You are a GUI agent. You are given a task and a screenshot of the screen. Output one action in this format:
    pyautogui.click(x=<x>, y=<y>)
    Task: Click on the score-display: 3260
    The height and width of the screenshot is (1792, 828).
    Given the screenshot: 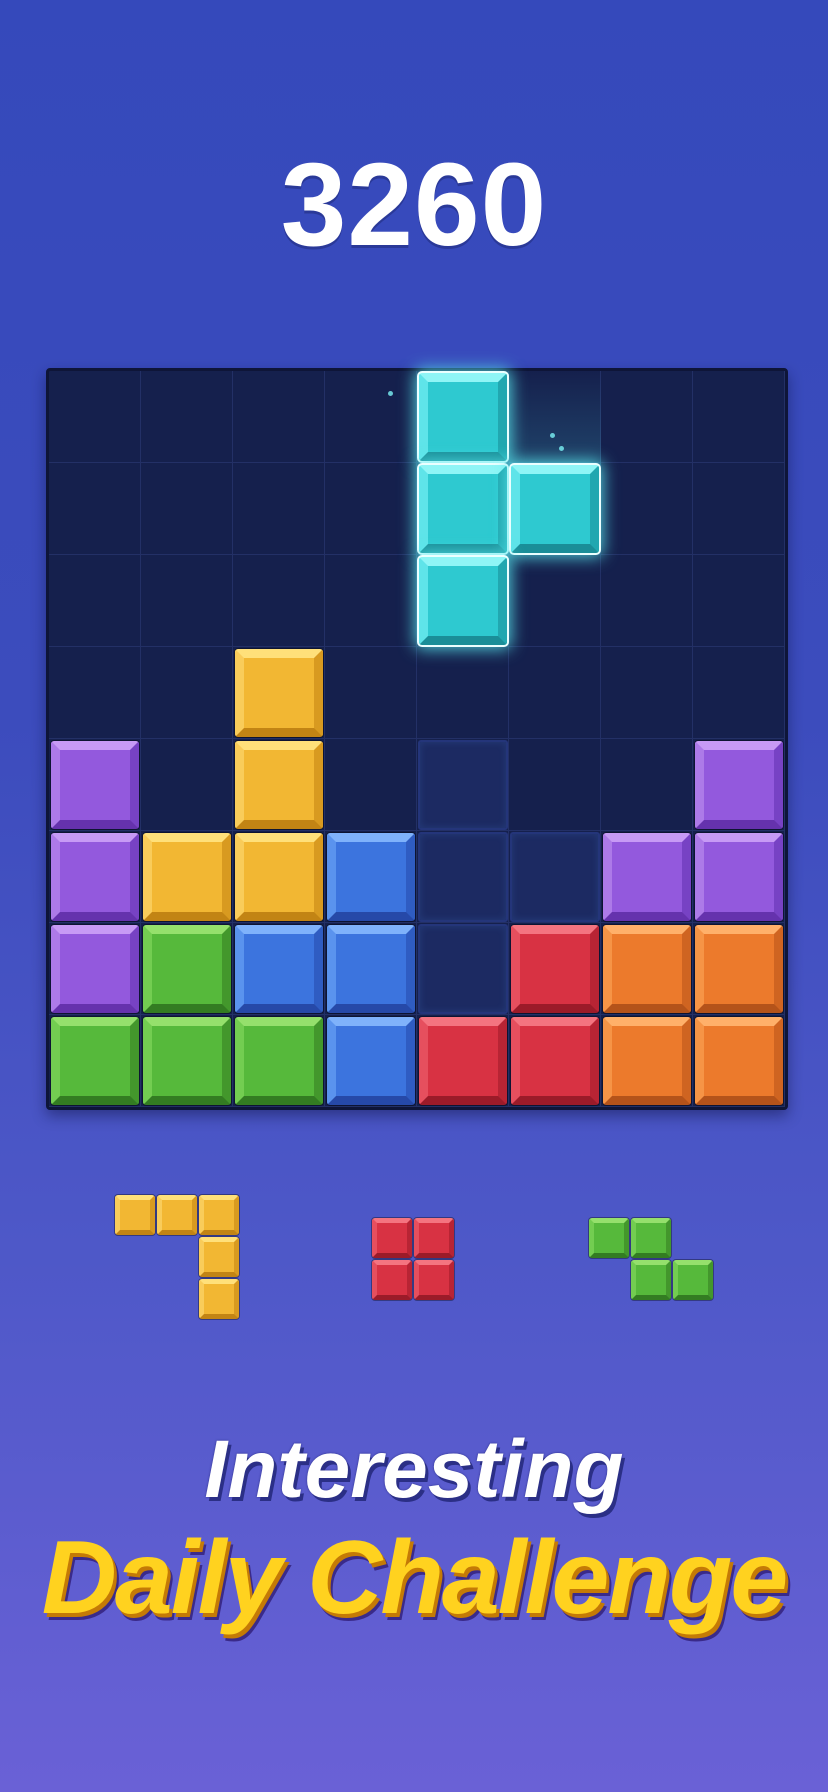 What is the action you would take?
    pyautogui.click(x=414, y=205)
    